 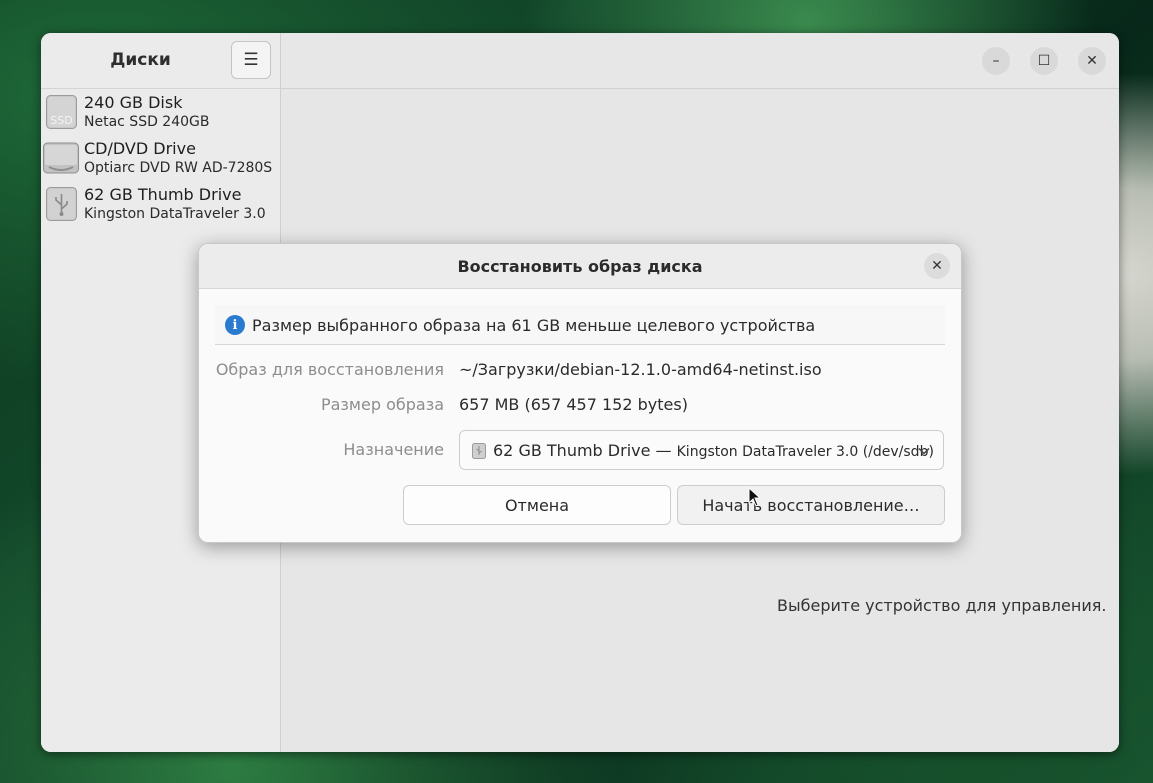 What do you see at coordinates (942, 605) in the screenshot?
I see `empty-hint: Выберите устройство для управления.` at bounding box center [942, 605].